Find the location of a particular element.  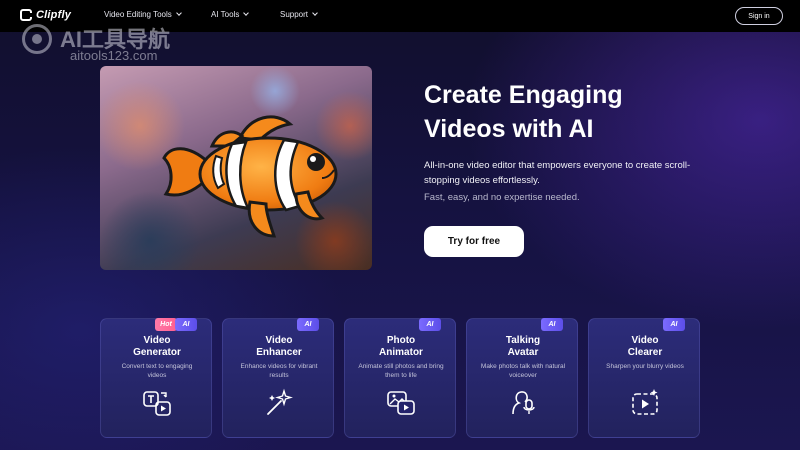

card-title: Video Clearer is located at coordinates (645, 347).